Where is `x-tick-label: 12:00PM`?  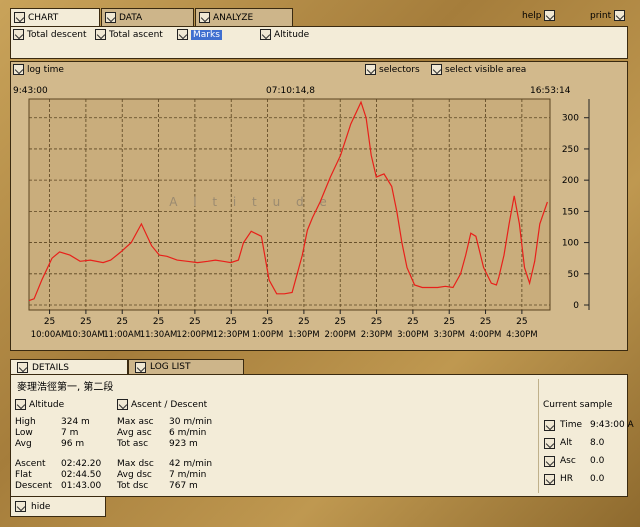 x-tick-label: 12:00PM is located at coordinates (194, 335).